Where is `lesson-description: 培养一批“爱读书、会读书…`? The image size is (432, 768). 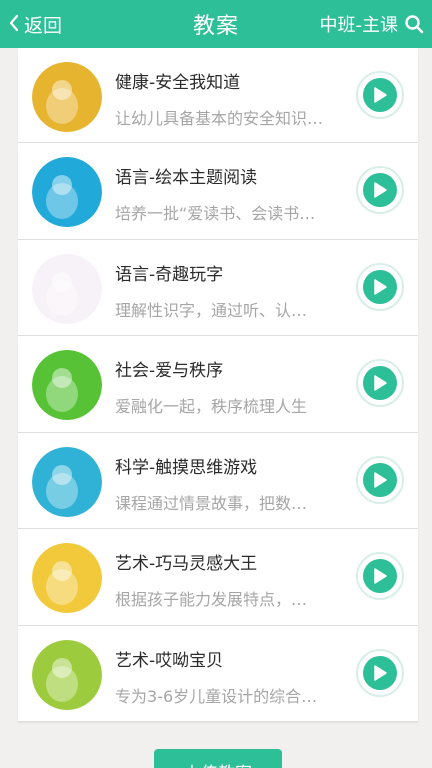 lesson-description: 培养一批“爱读书、会读书… is located at coordinates (215, 213).